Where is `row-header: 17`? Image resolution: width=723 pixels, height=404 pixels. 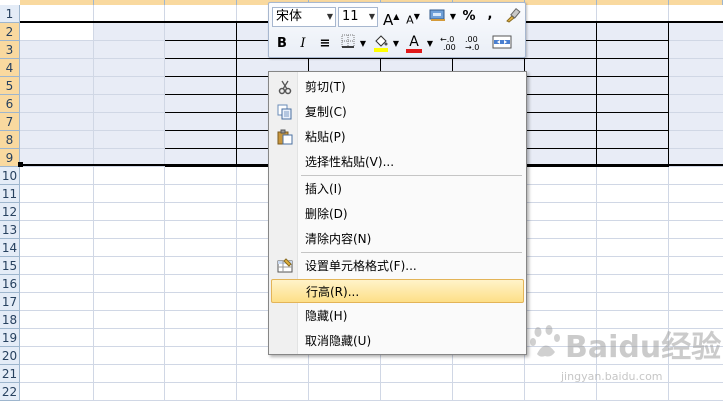
row-header: 17 is located at coordinates (10, 302).